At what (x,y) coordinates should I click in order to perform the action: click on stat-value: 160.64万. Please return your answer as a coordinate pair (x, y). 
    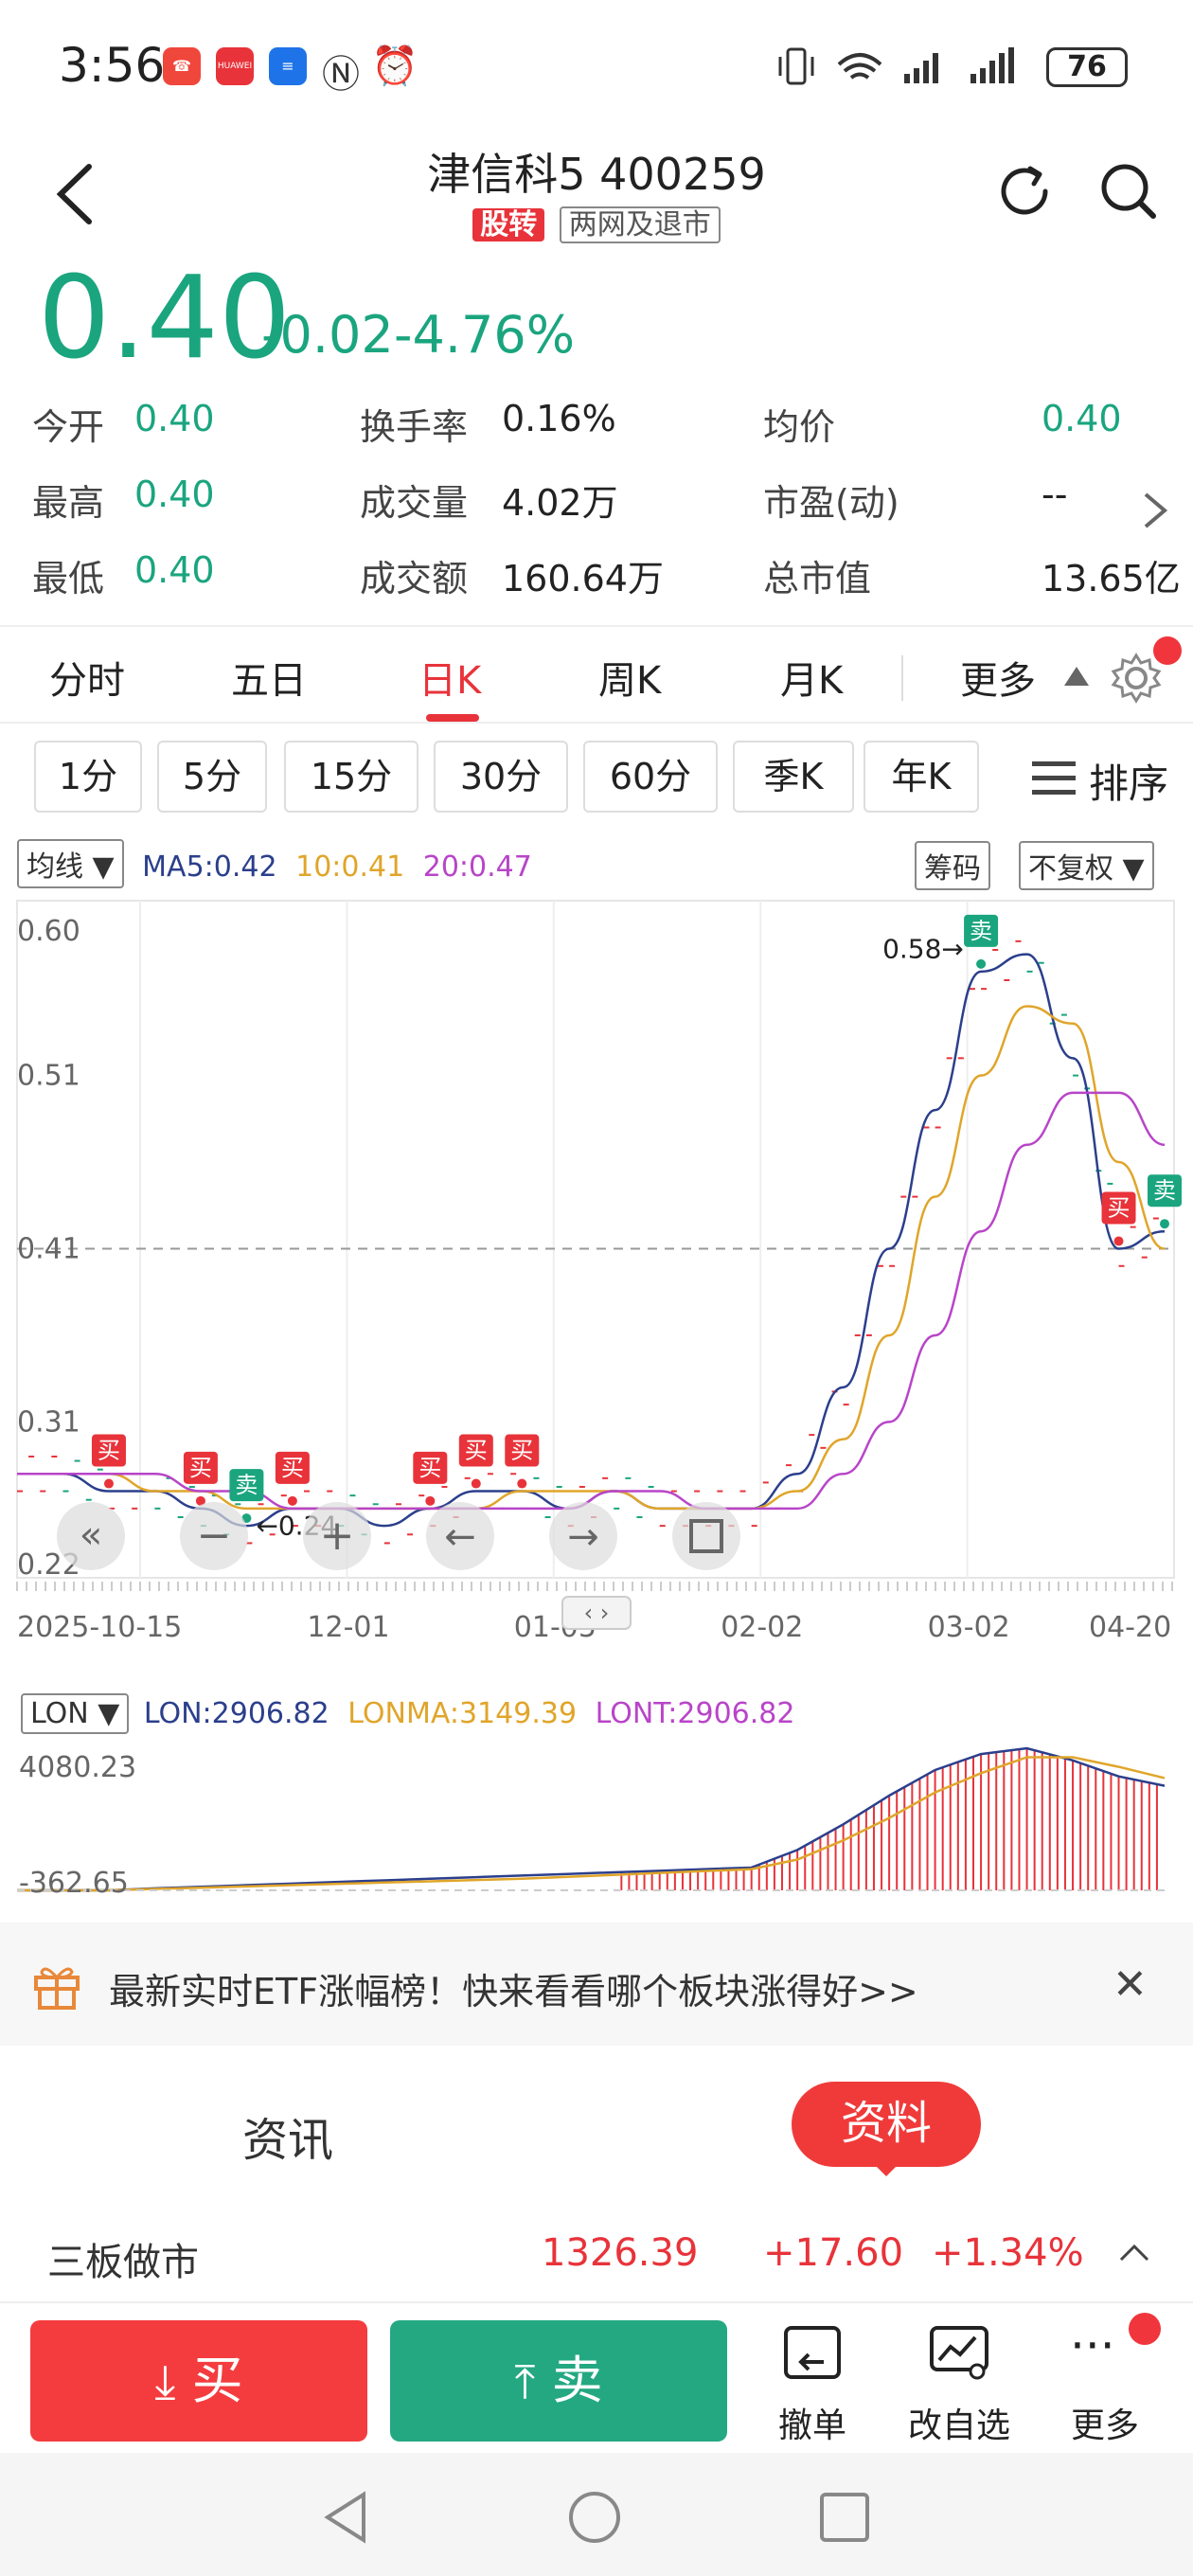
    Looking at the image, I should click on (583, 578).